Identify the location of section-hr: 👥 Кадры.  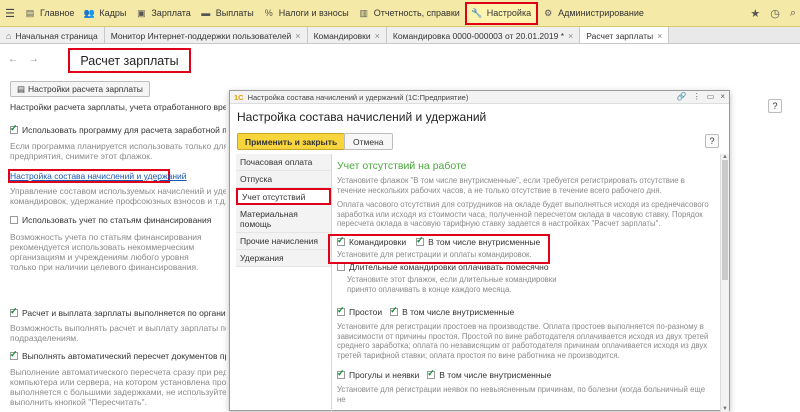
(105, 13).